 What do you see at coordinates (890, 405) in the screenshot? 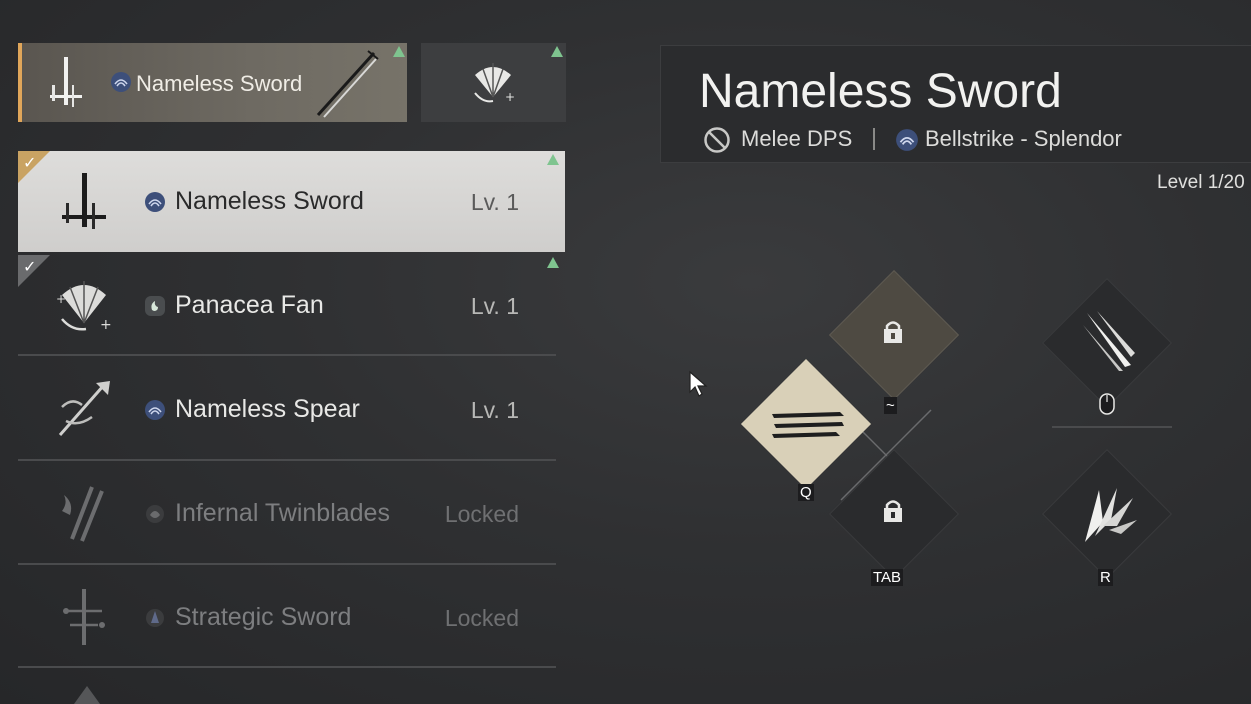
I see `keybind-tilde: ~` at bounding box center [890, 405].